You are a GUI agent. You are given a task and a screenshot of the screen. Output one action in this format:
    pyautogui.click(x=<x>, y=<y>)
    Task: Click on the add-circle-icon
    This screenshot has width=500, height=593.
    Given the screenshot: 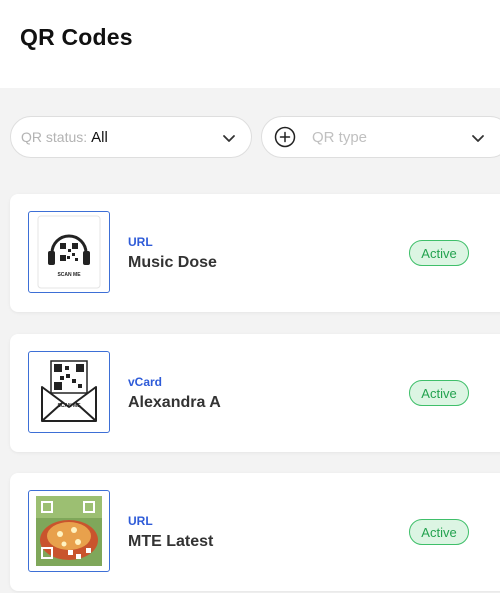 What is the action you would take?
    pyautogui.click(x=285, y=137)
    